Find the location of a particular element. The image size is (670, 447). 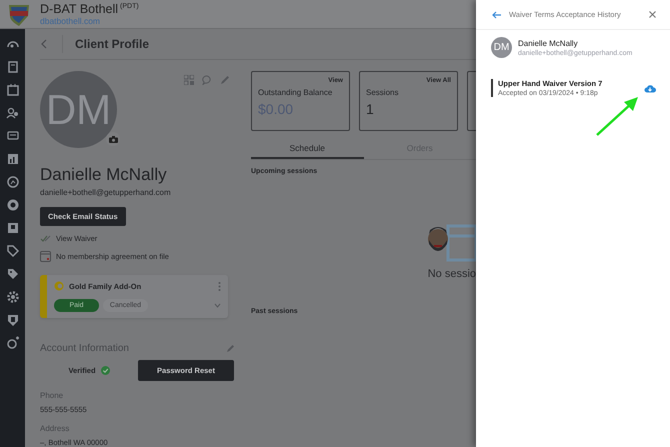

tab: Schedule is located at coordinates (307, 148).